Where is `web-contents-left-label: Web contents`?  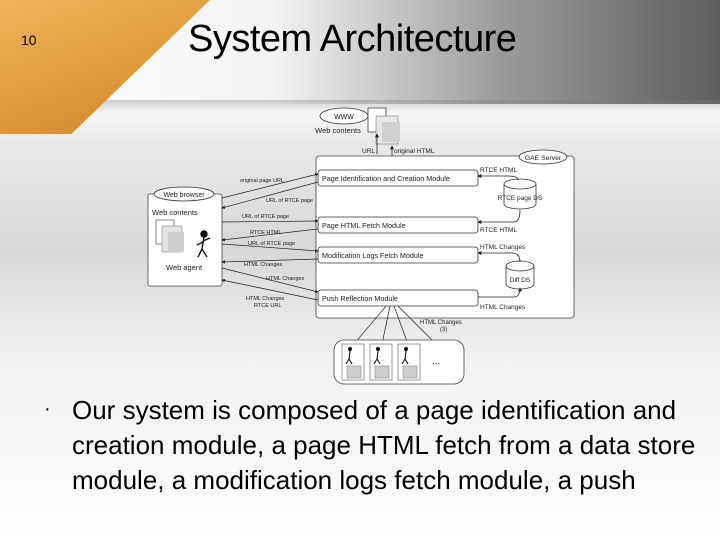 web-contents-left-label: Web contents is located at coordinates (175, 212).